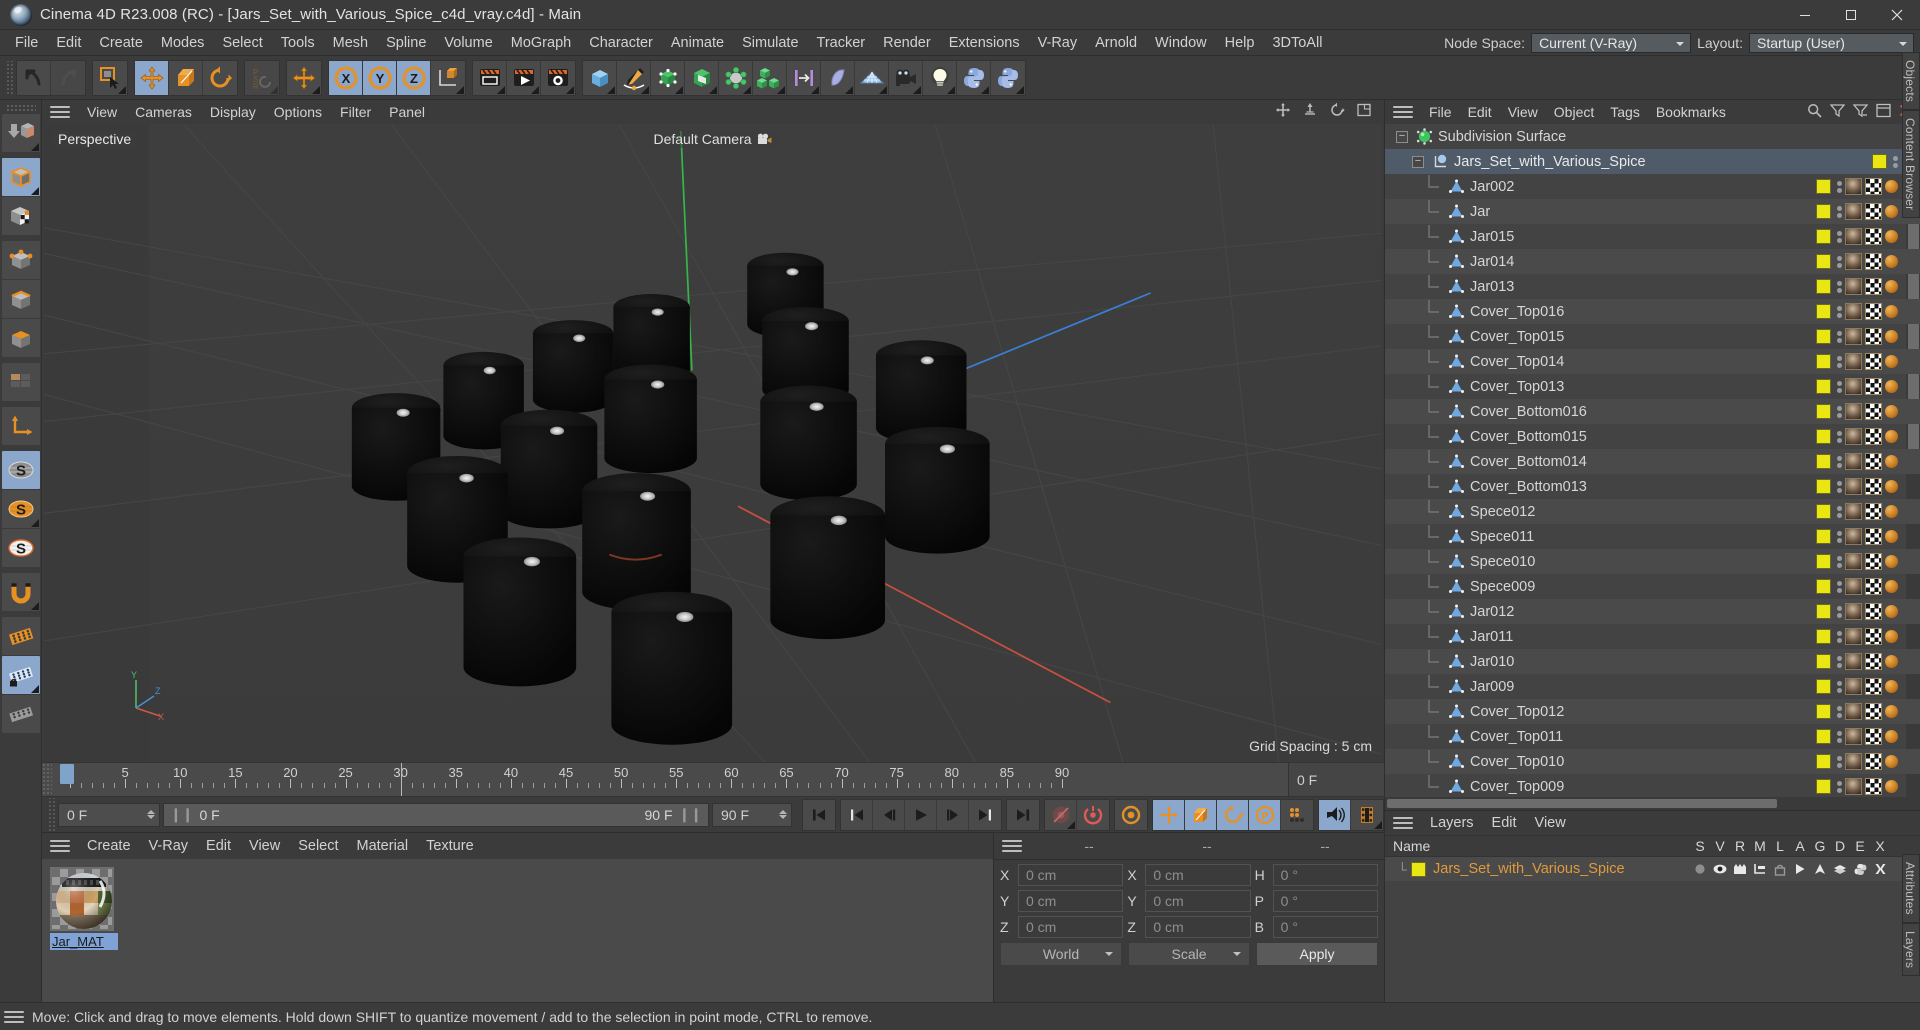  What do you see at coordinates (1652, 536) in the screenshot?
I see `object-tree-row: Spece011` at bounding box center [1652, 536].